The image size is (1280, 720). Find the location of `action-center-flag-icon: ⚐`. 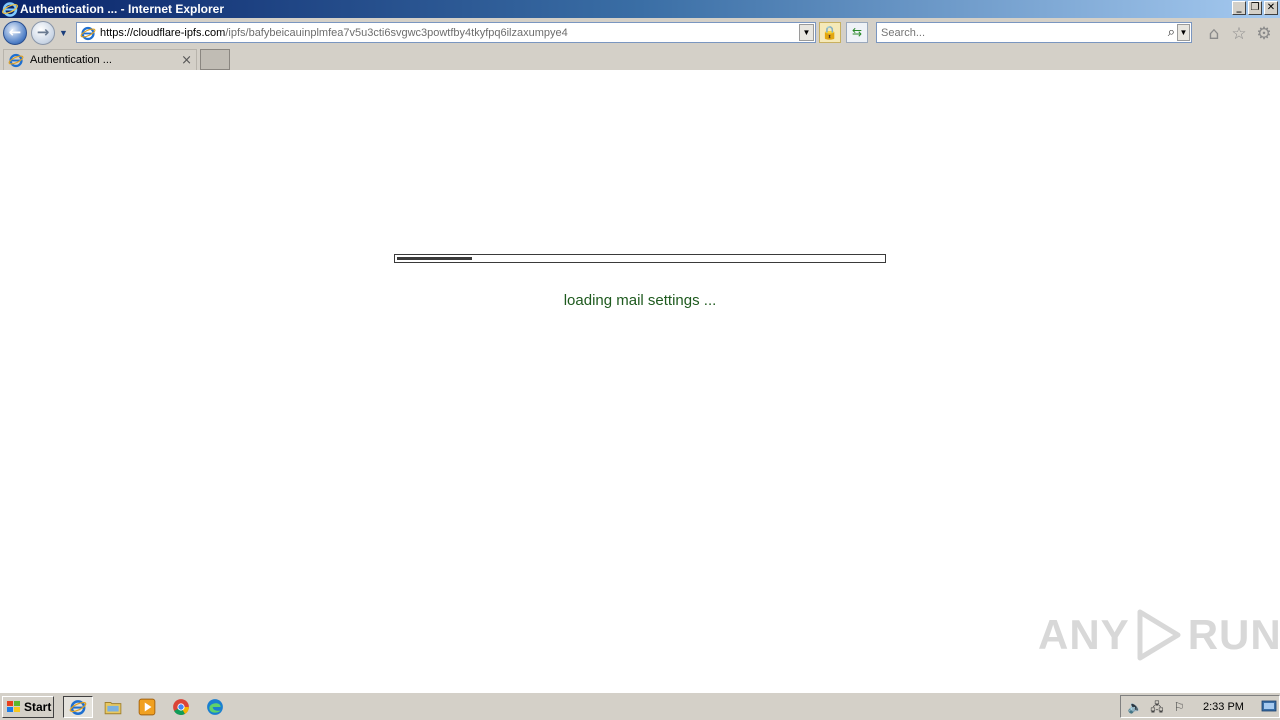

action-center-flag-icon: ⚐ is located at coordinates (1179, 707).